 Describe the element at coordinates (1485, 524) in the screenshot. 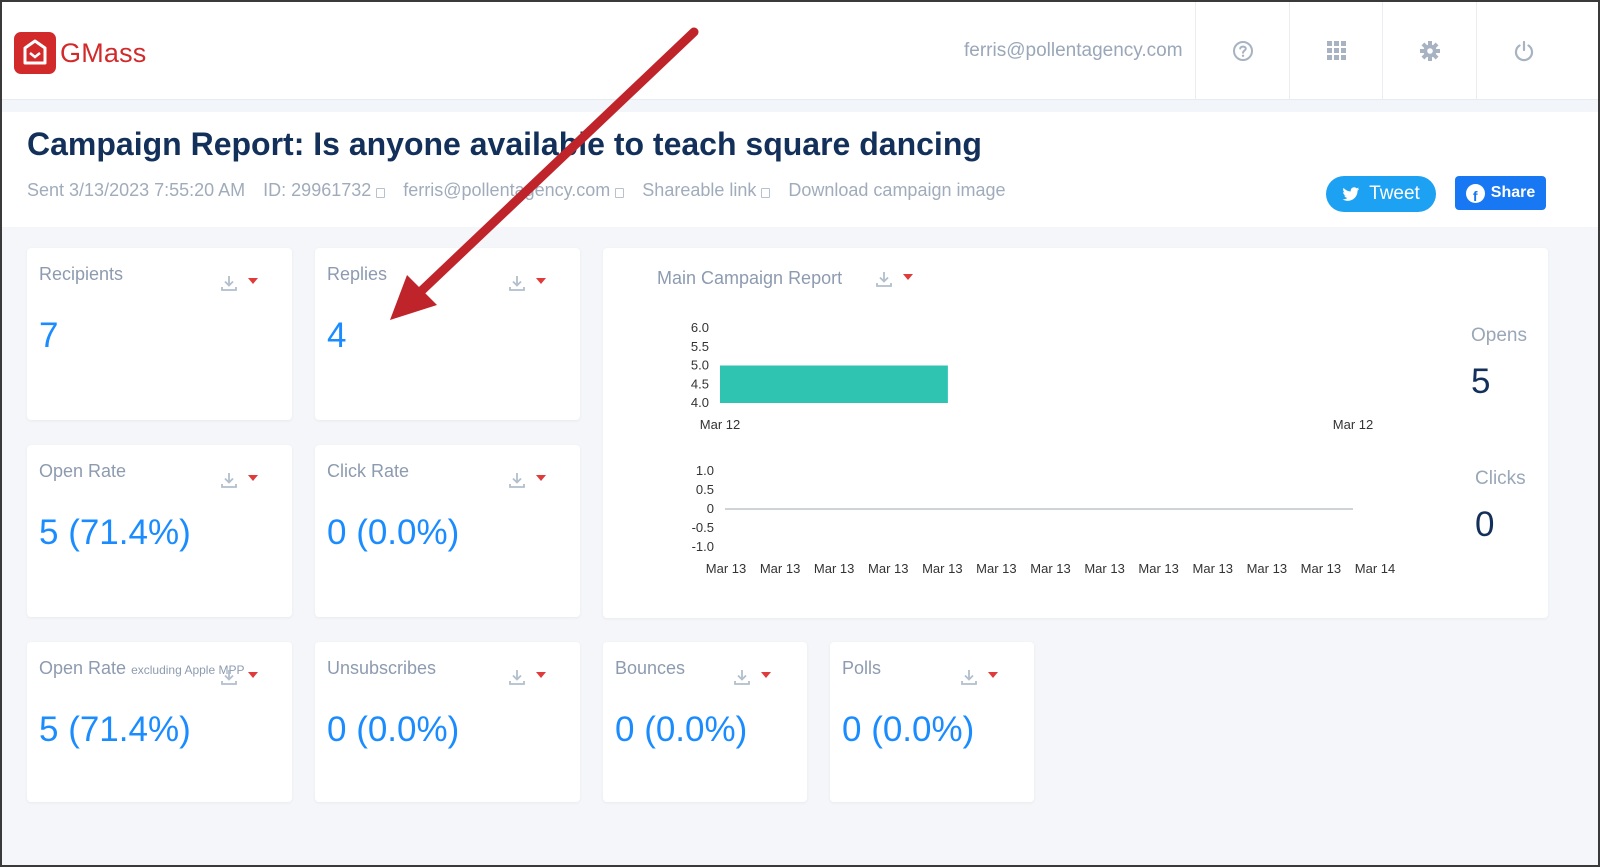

I see `clicks-value: 0` at that location.